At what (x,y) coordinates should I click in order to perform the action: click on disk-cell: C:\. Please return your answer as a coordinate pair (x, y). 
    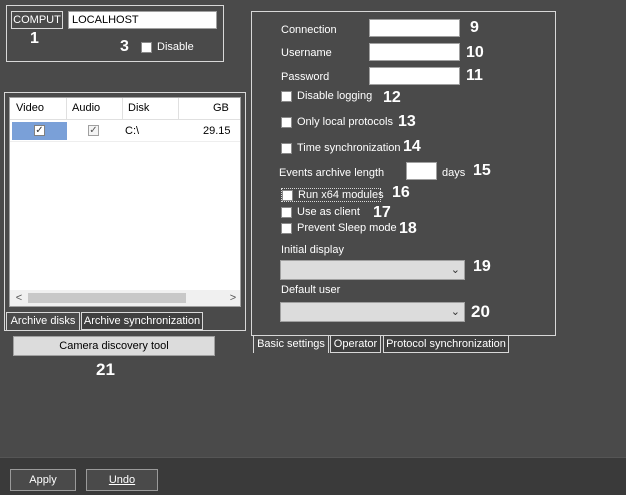
    Looking at the image, I should click on (132, 131).